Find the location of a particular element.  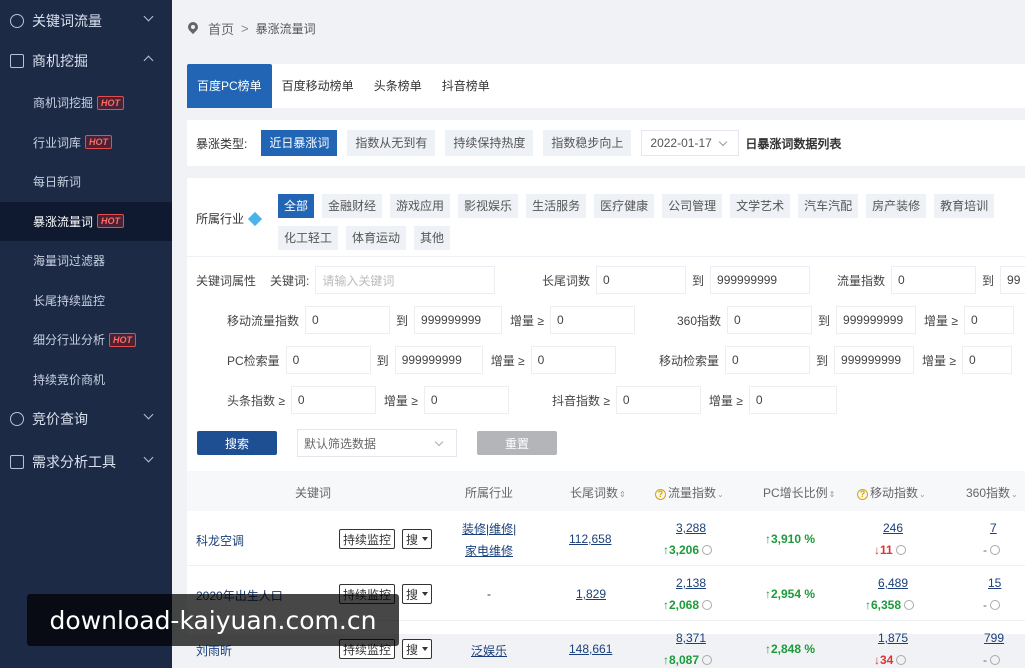

keyword-cell: 科龙空调 is located at coordinates (220, 540).